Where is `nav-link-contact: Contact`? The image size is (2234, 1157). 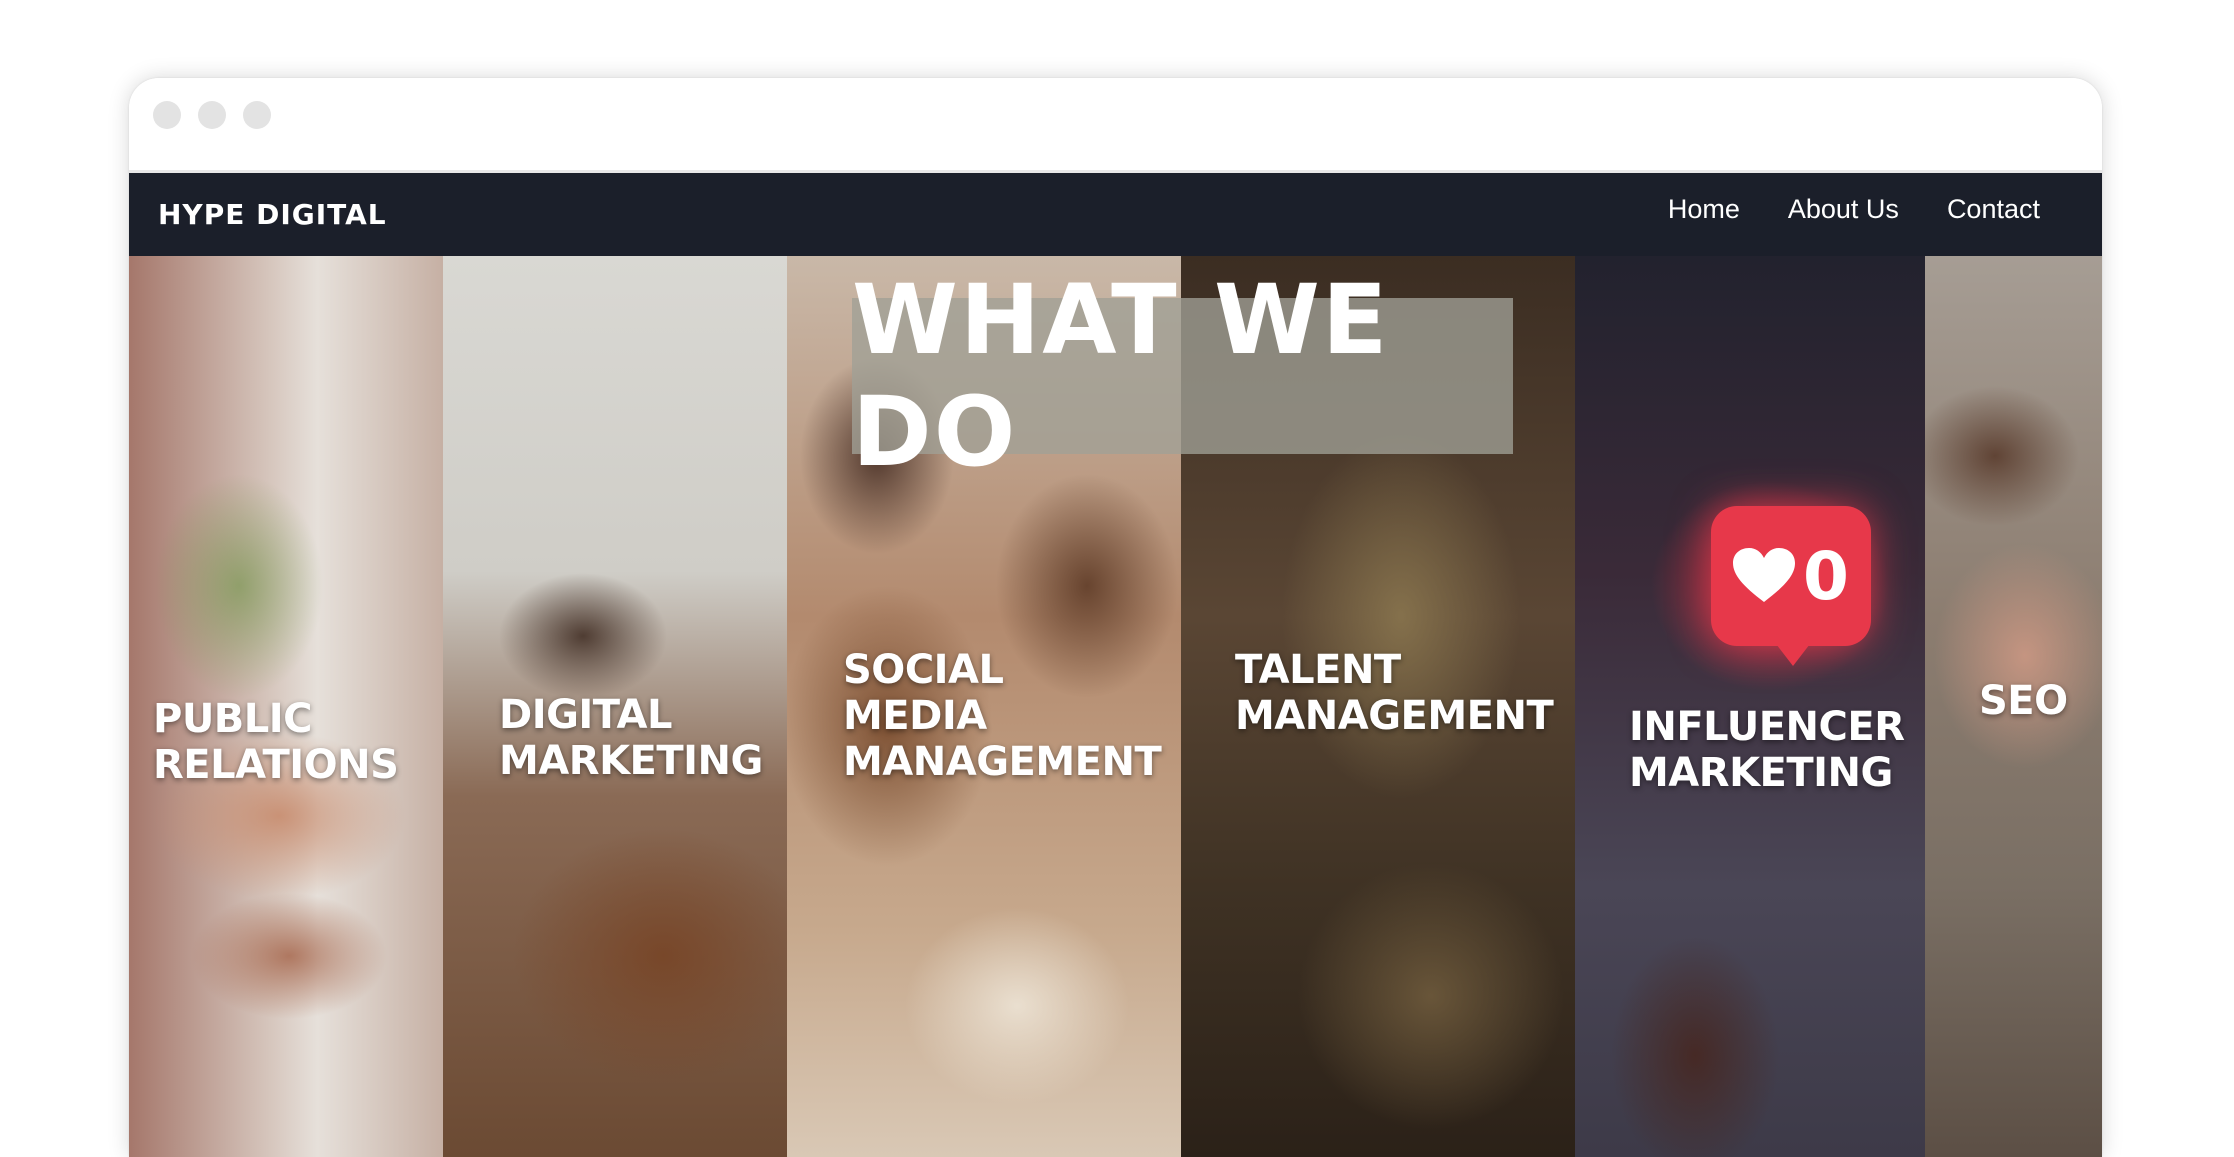 nav-link-contact: Contact is located at coordinates (1993, 209).